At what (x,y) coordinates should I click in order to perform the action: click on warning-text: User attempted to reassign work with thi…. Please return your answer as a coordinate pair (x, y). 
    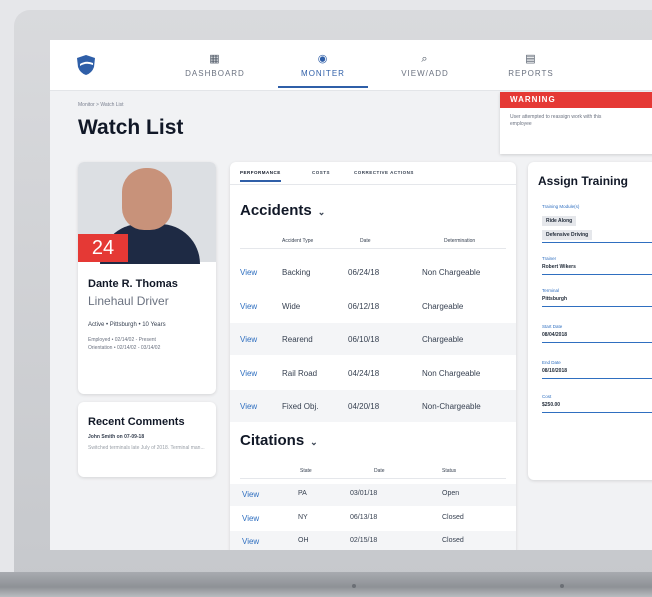
    Looking at the image, I should click on (556, 120).